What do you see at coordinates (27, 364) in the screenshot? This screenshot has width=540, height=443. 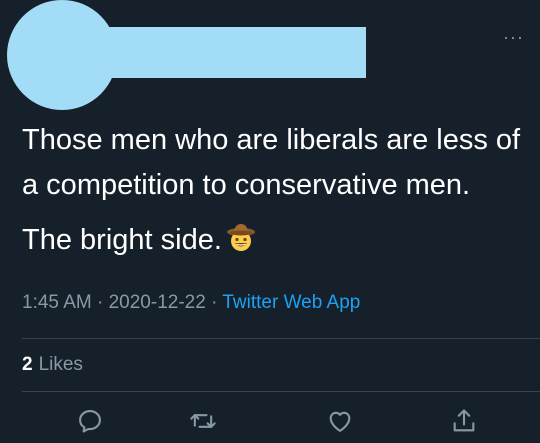 I see `likes-count: 2` at bounding box center [27, 364].